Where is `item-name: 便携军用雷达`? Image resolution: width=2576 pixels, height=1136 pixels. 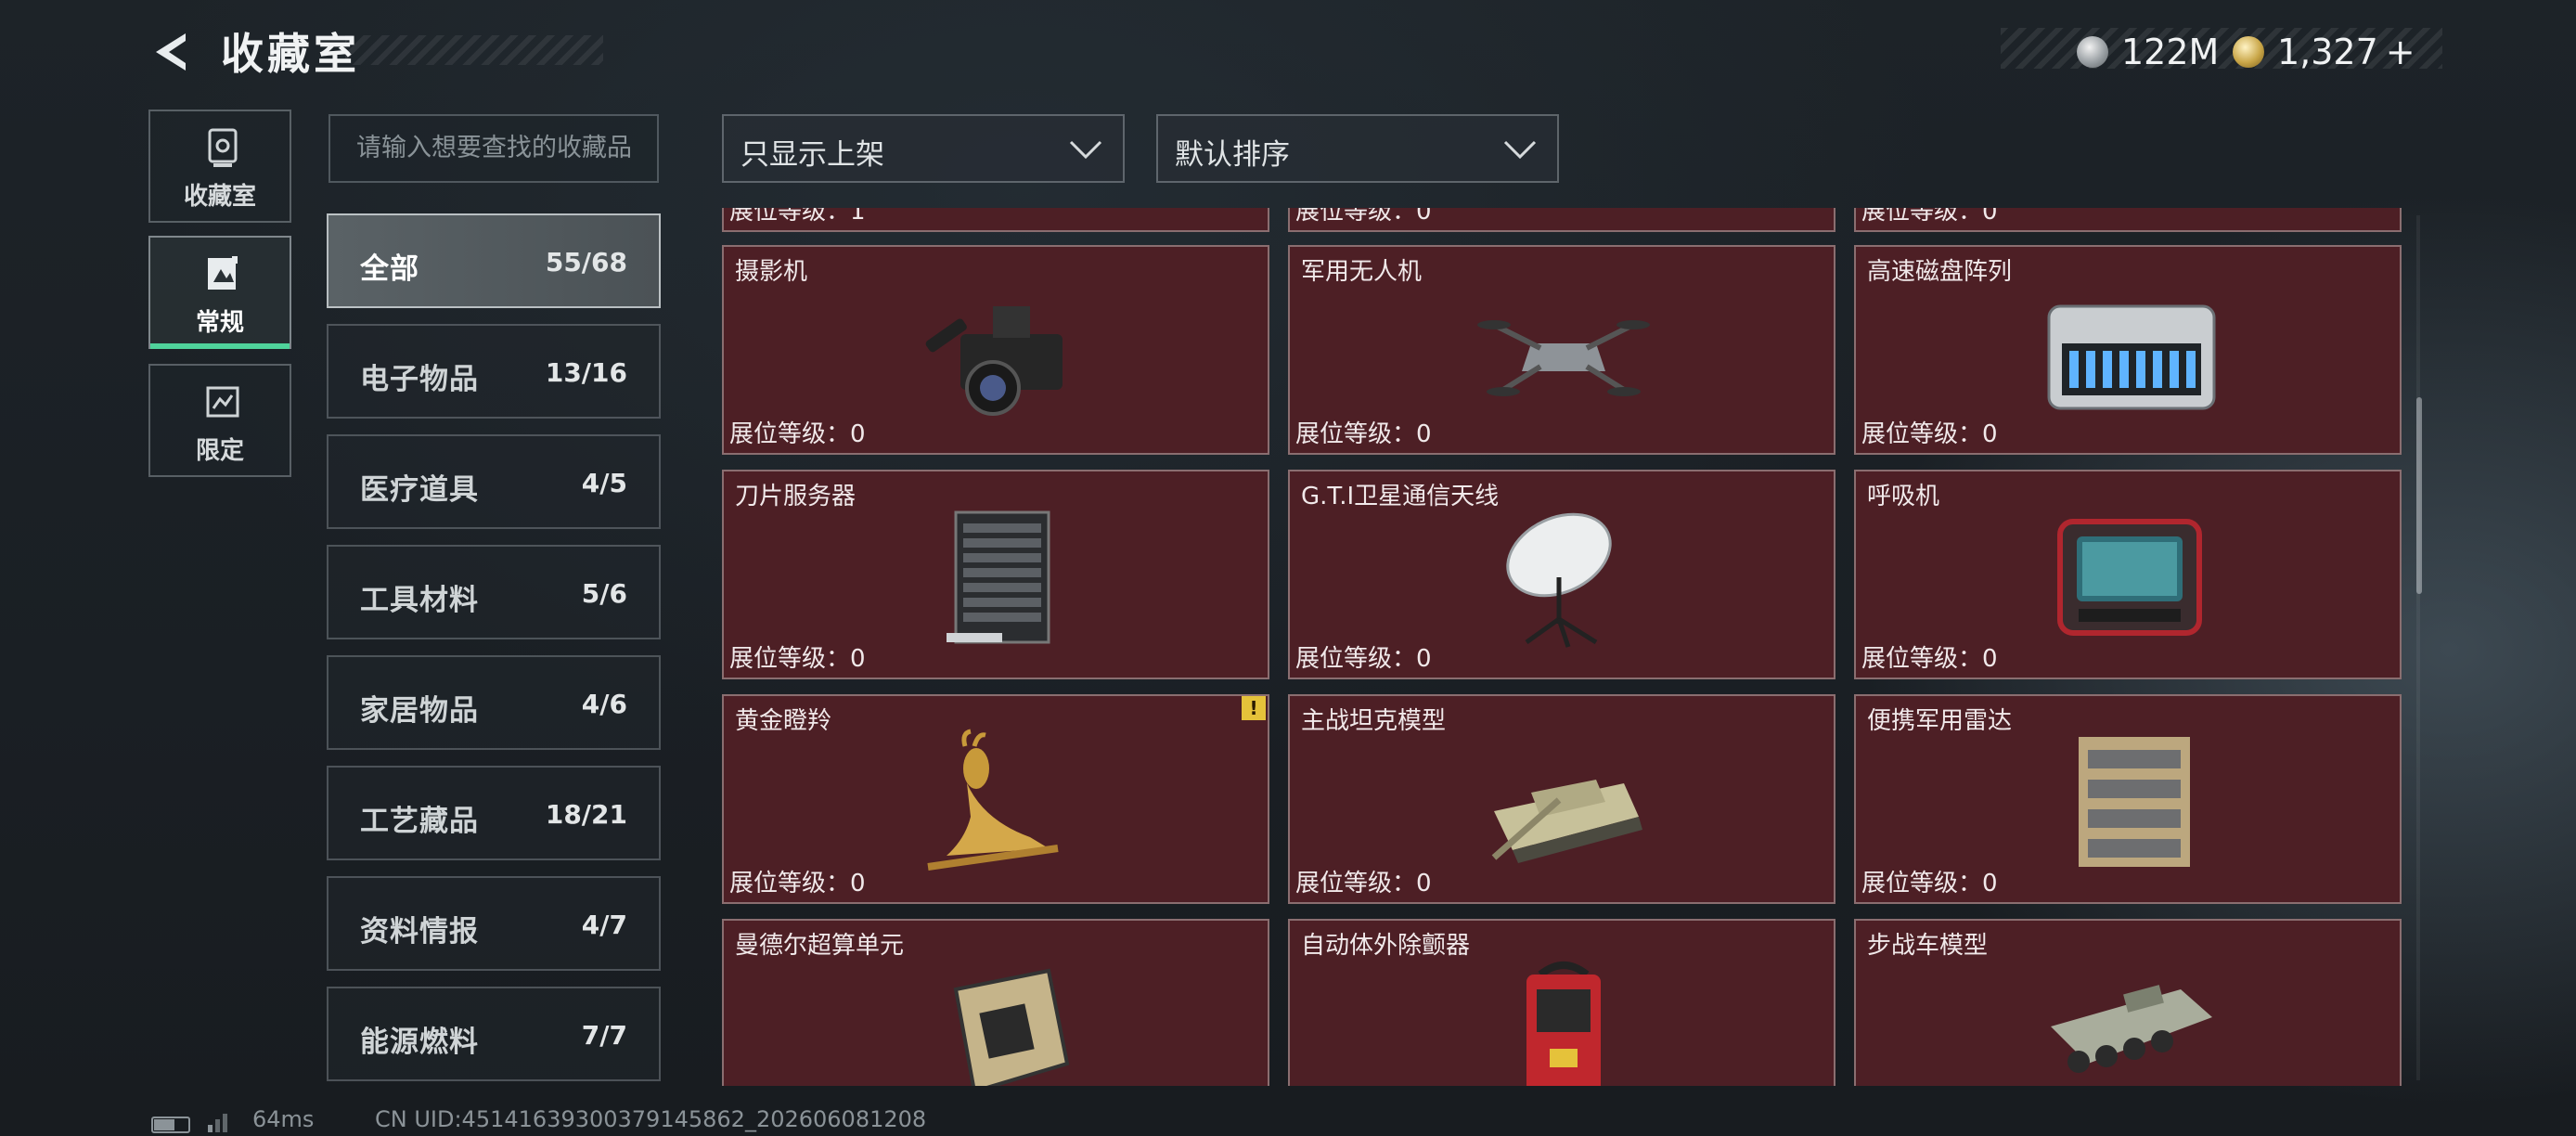
item-name: 便携军用雷达 is located at coordinates (1940, 721).